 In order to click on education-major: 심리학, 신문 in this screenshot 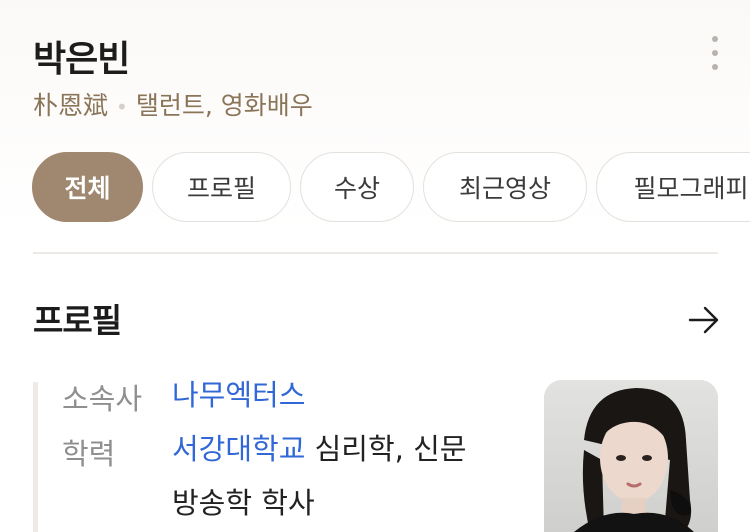, I will do `click(386, 449)`.